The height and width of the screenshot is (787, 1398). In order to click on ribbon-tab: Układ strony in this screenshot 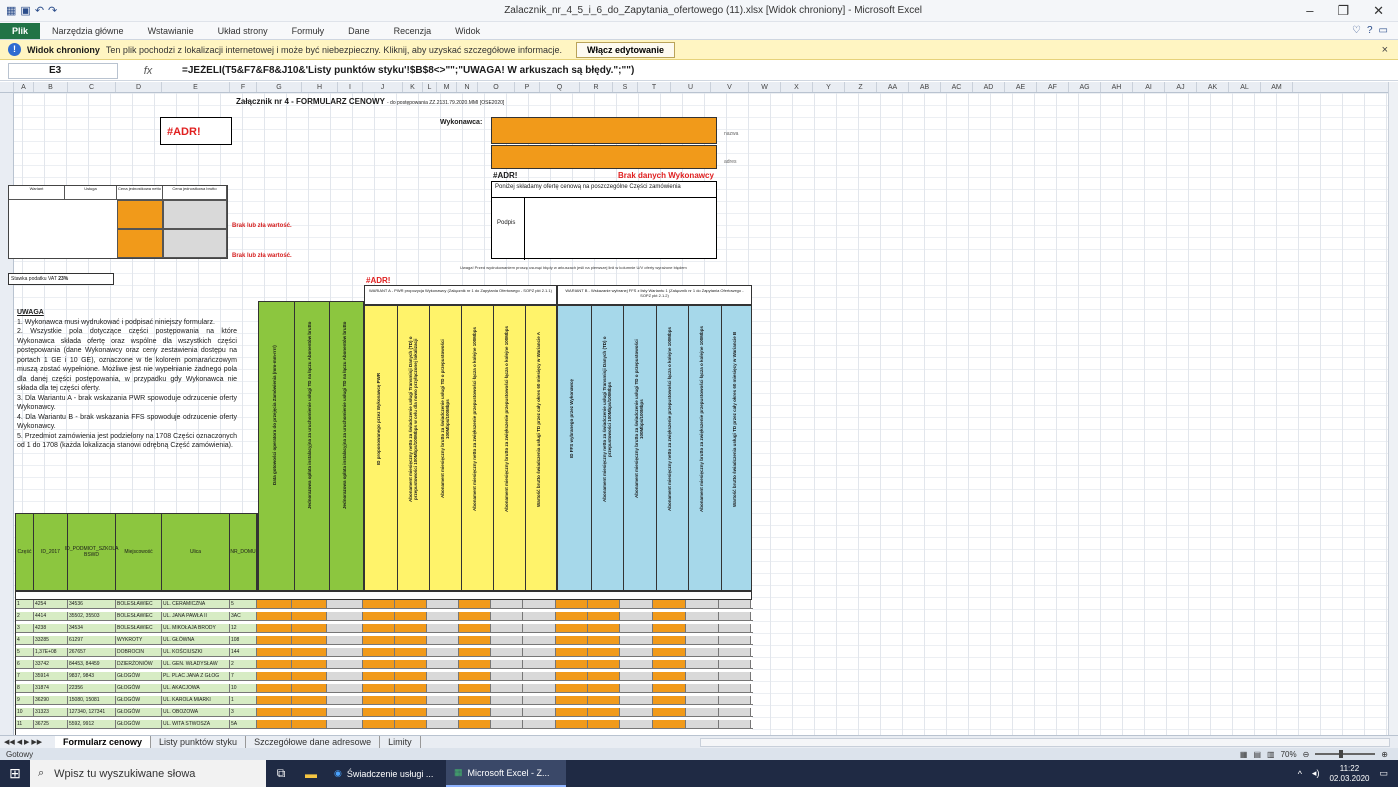, I will do `click(243, 31)`.